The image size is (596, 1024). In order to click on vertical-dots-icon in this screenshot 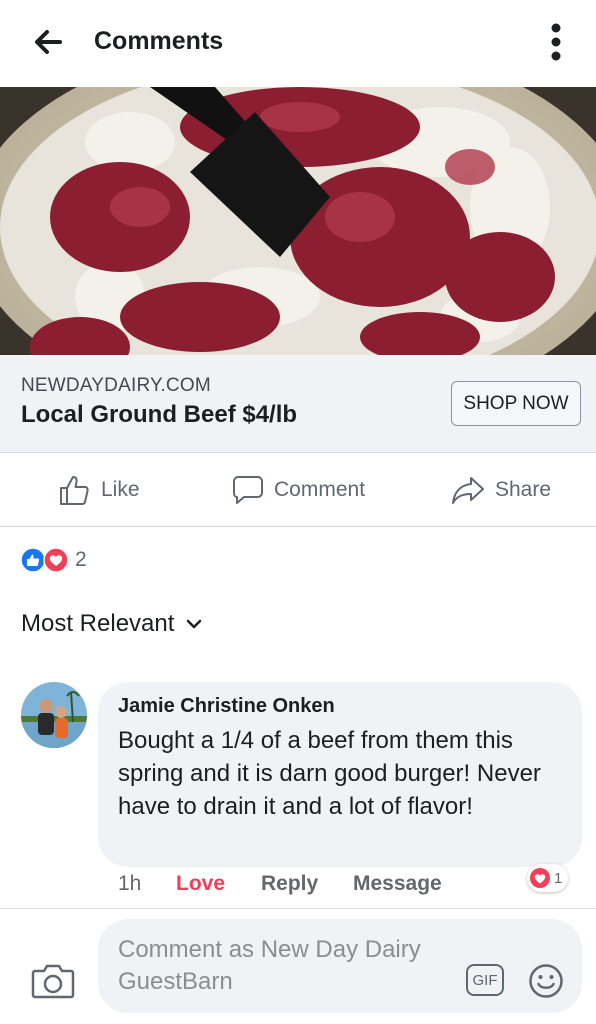, I will do `click(556, 42)`.